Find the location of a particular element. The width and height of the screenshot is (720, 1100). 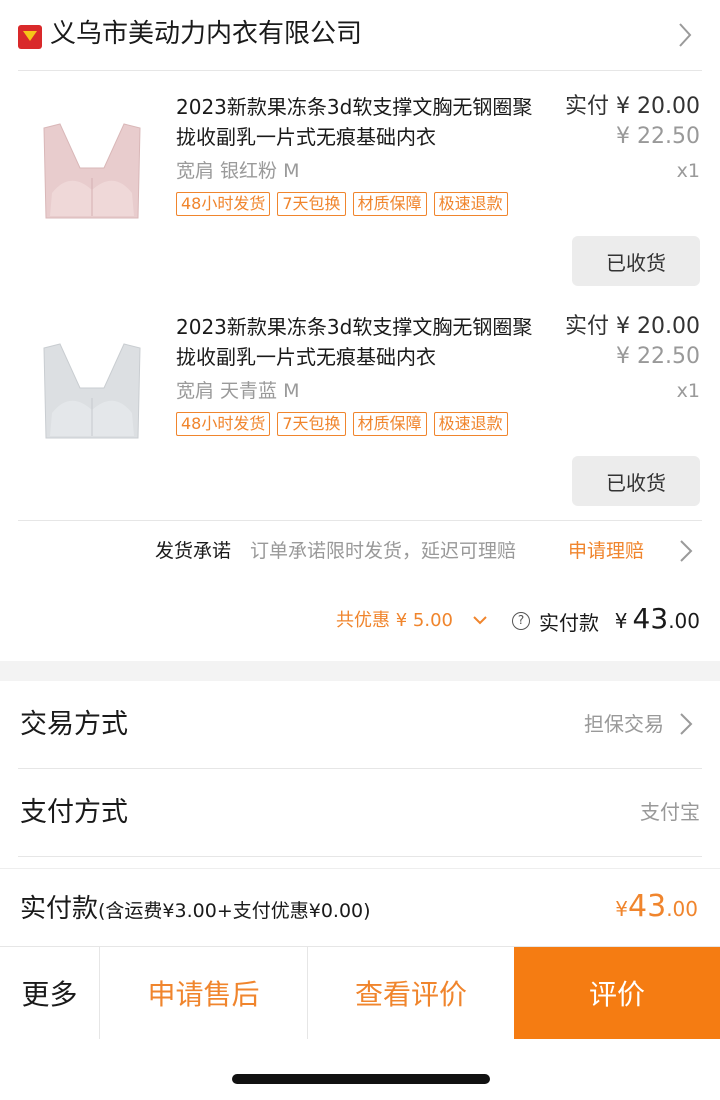

payment-summary: 实付款(含运费¥3.00+支付优惠¥0.00) ¥43.00 is located at coordinates (360, 907).